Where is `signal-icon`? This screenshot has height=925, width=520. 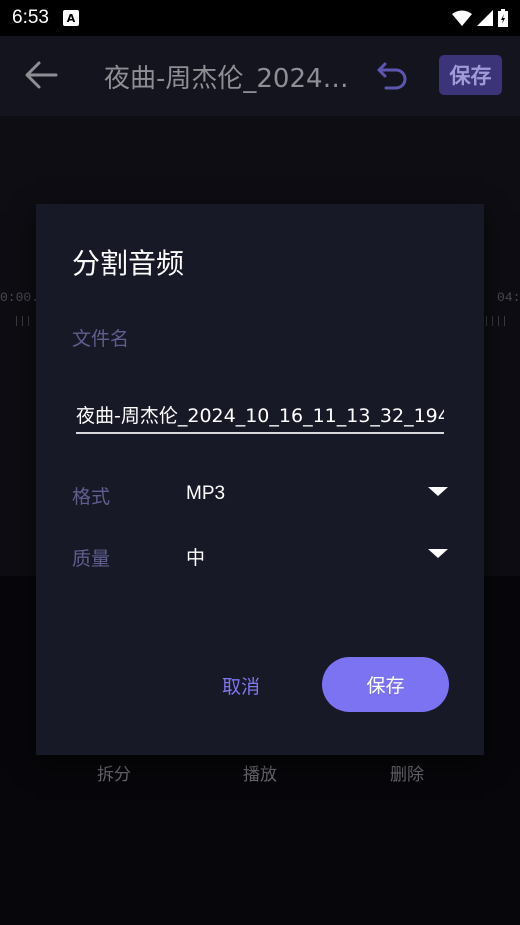
signal-icon is located at coordinates (485, 18).